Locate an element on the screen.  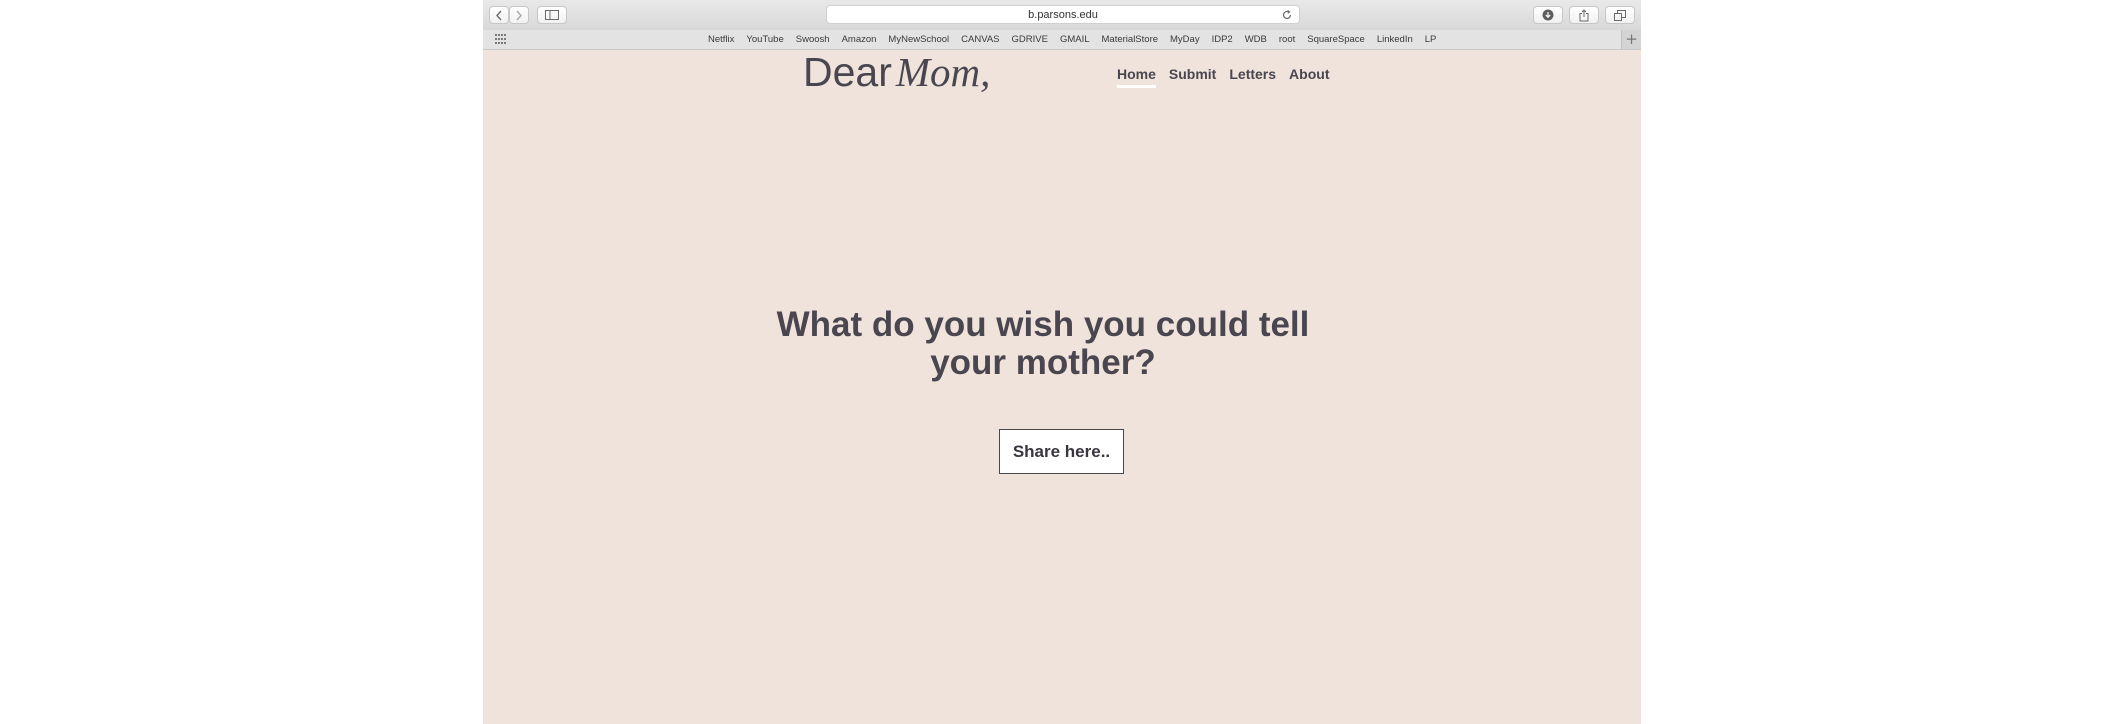
site-logo: DearMom, is located at coordinates (896, 72).